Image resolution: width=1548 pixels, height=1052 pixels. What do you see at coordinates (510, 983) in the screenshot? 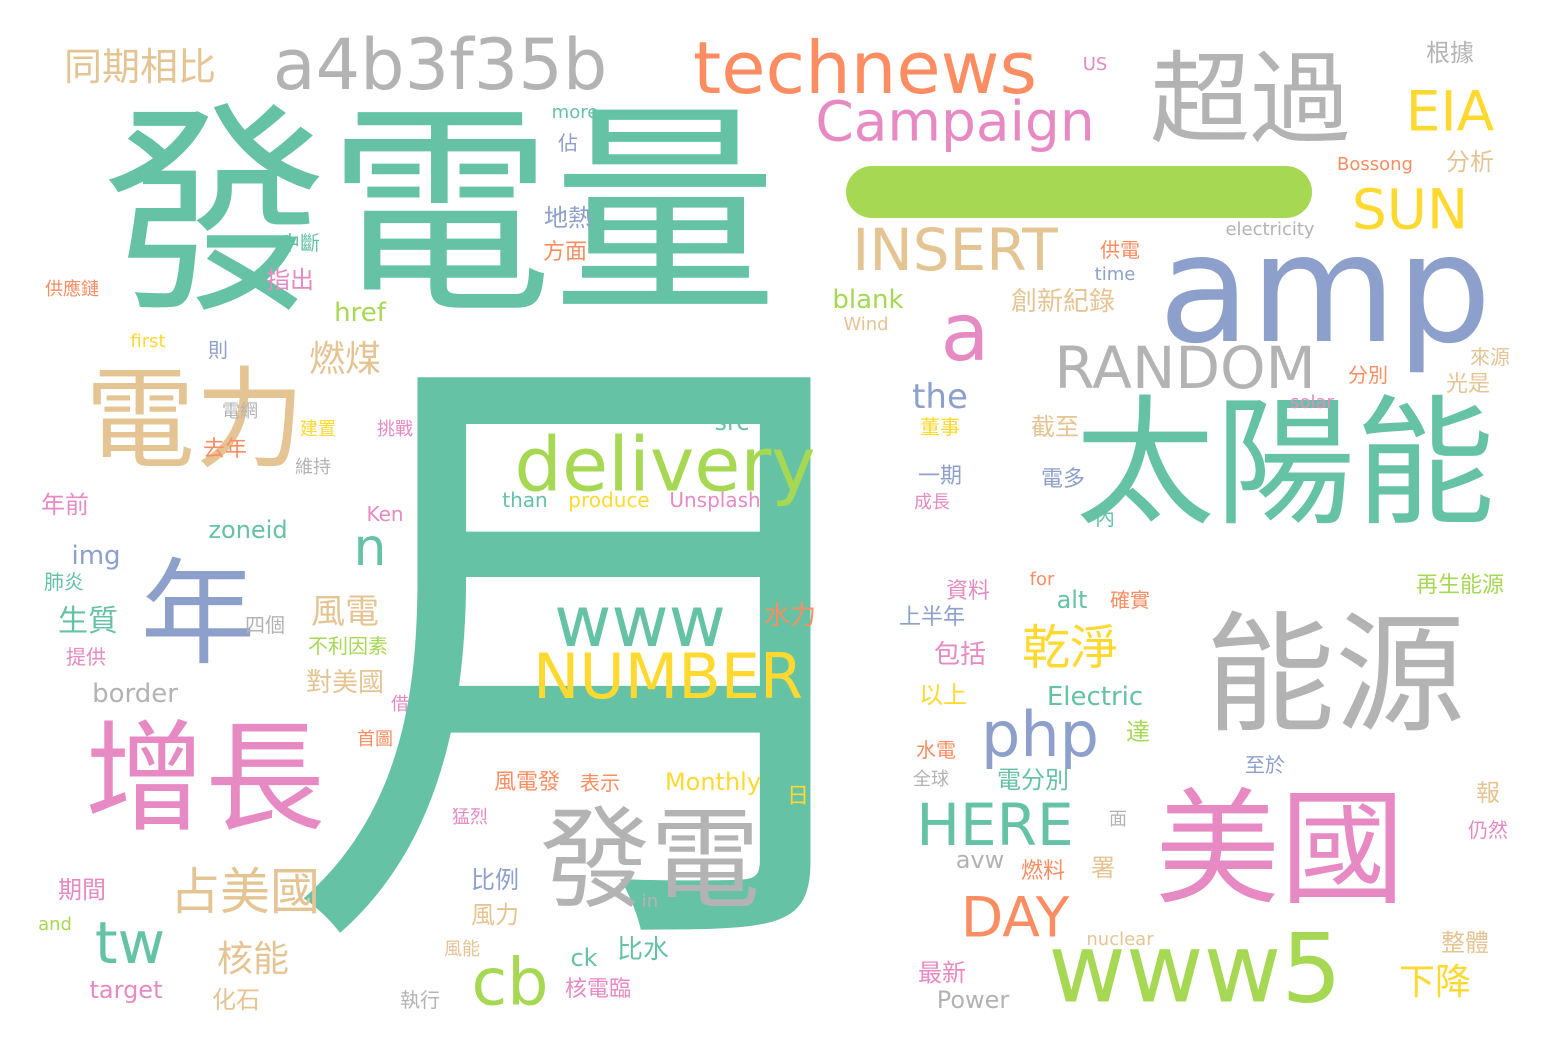
I see `word-cb: cb` at bounding box center [510, 983].